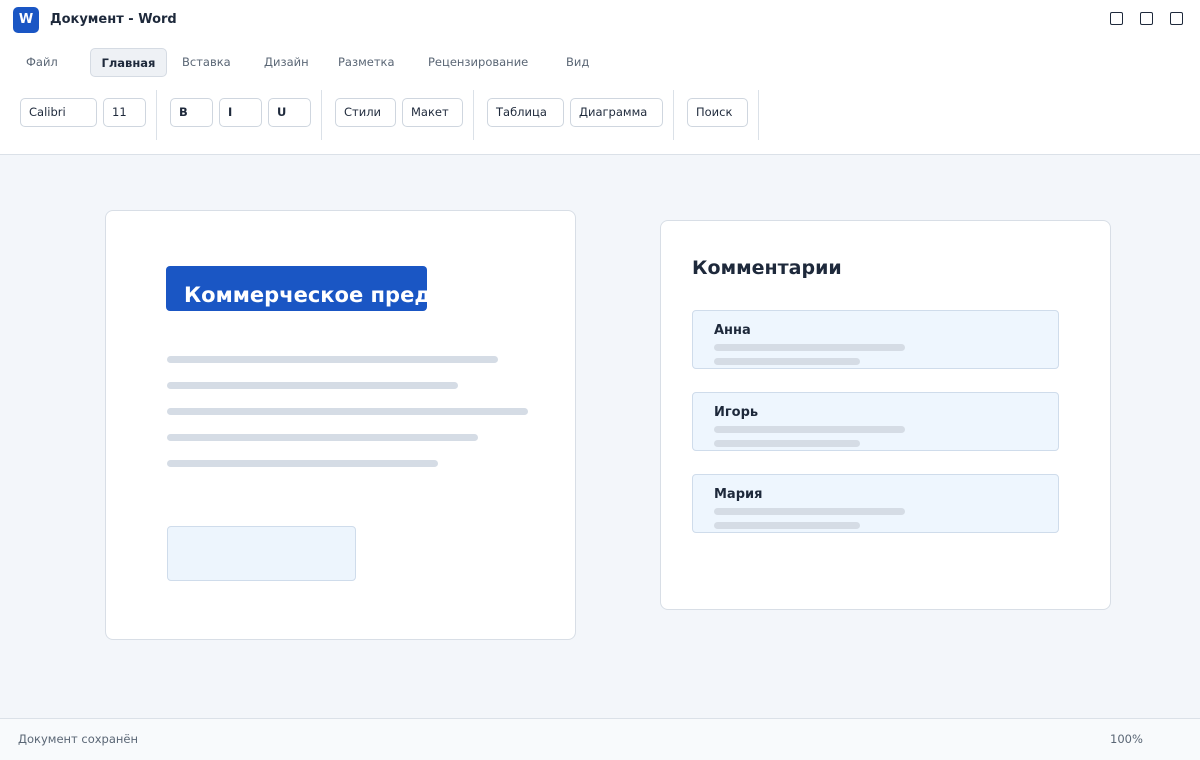  What do you see at coordinates (365, 112) in the screenshot?
I see `styles-button: Стили` at bounding box center [365, 112].